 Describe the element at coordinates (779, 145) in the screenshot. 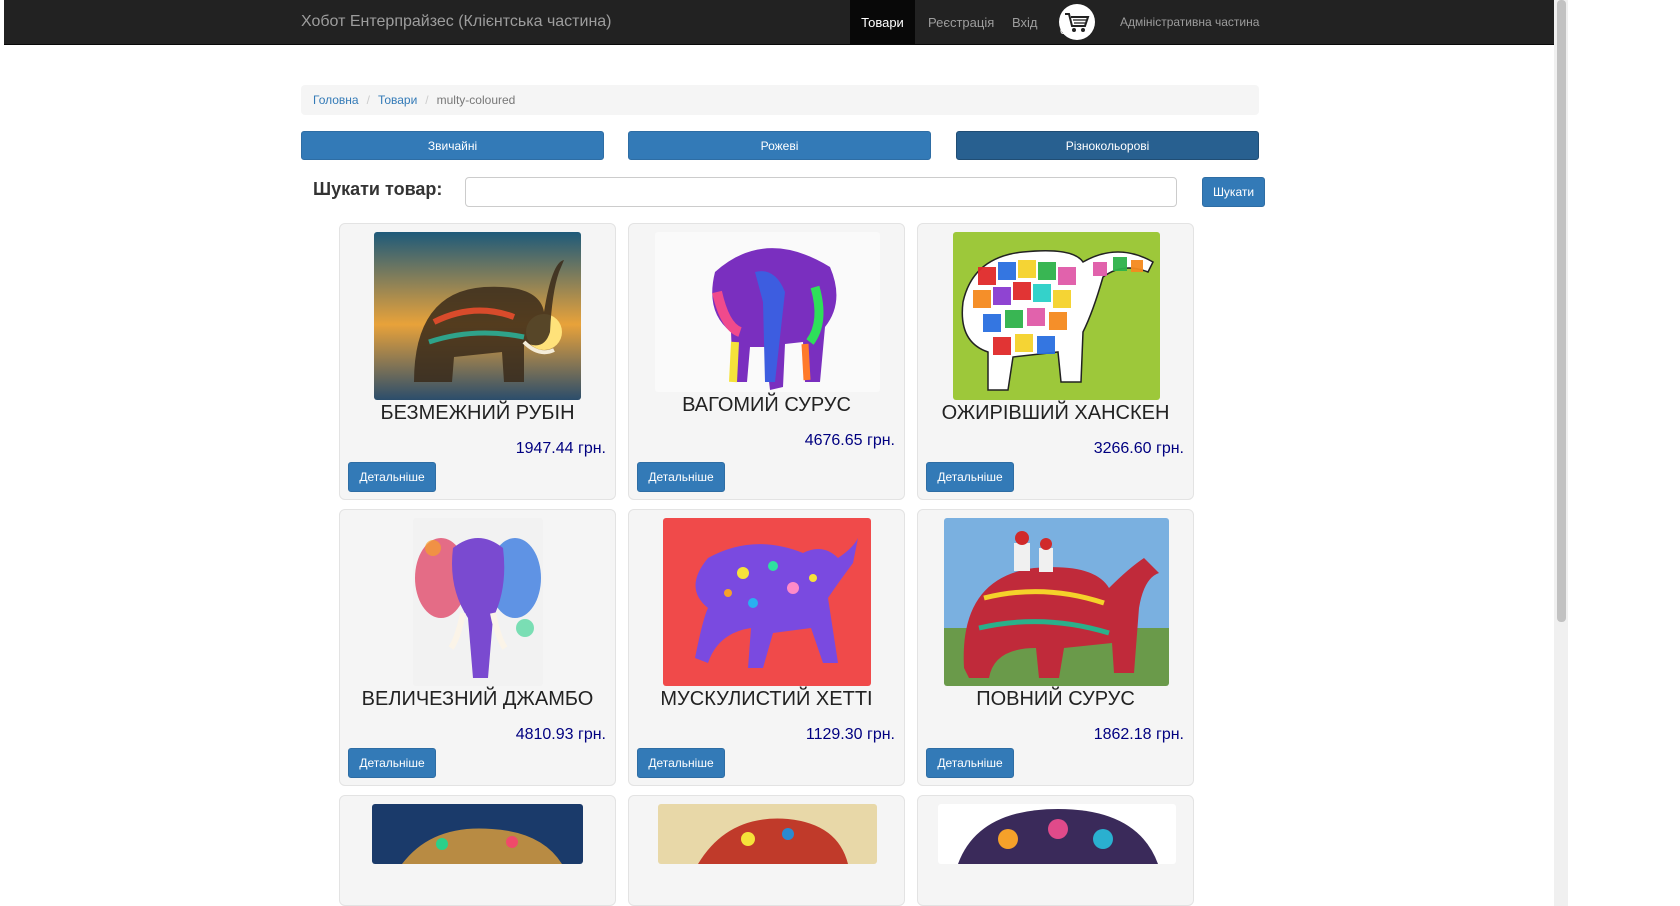

I see `category-pink-button: Рожеві` at that location.